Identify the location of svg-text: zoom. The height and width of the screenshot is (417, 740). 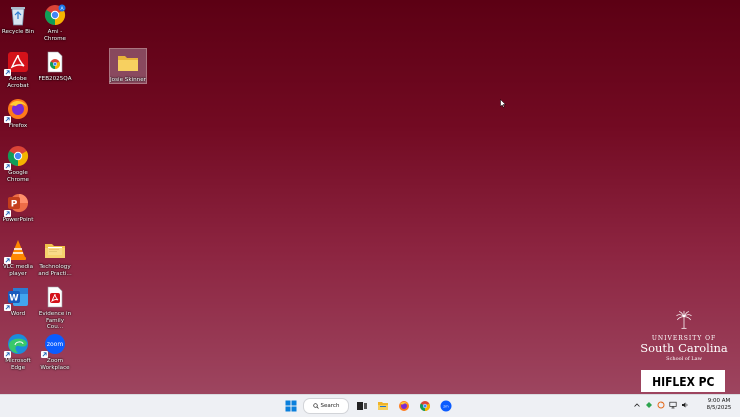
(55, 344).